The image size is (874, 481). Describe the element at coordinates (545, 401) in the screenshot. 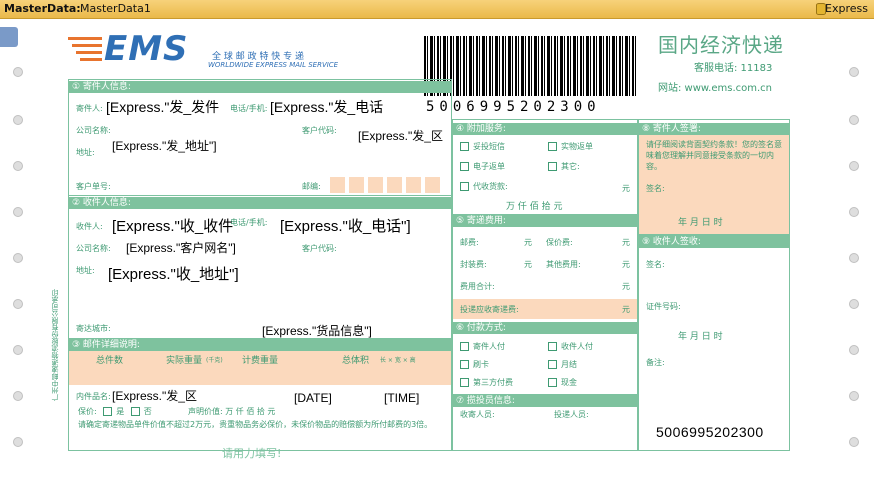

I see `collector-section-header: ⑦ 揽投员信息:` at that location.